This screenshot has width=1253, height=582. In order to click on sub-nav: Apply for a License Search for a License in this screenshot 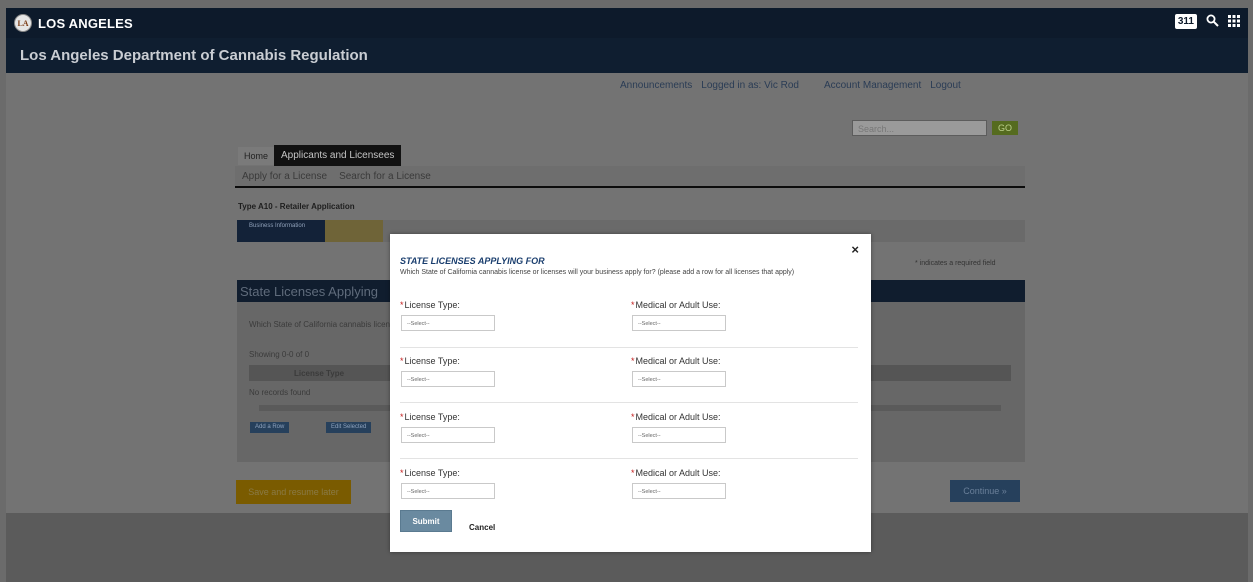, I will do `click(630, 177)`.